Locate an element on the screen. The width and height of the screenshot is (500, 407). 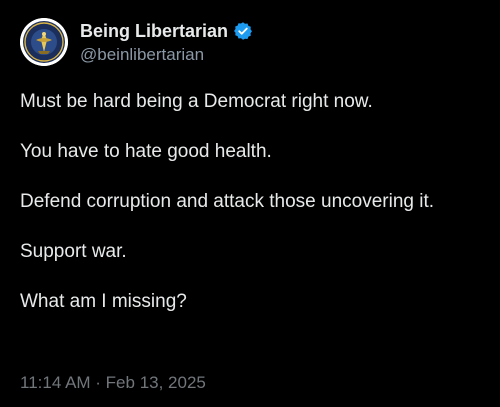
verified-badge-icon is located at coordinates (243, 31).